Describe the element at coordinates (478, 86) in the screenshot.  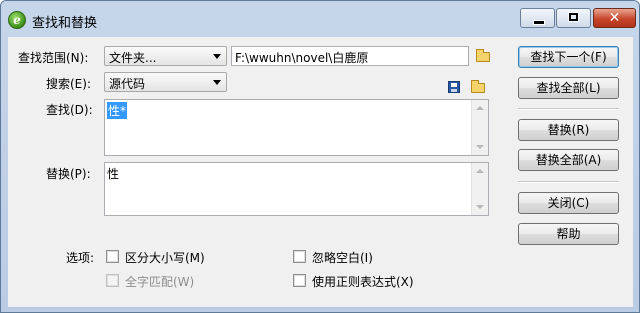
I see `open-folder-icon` at that location.